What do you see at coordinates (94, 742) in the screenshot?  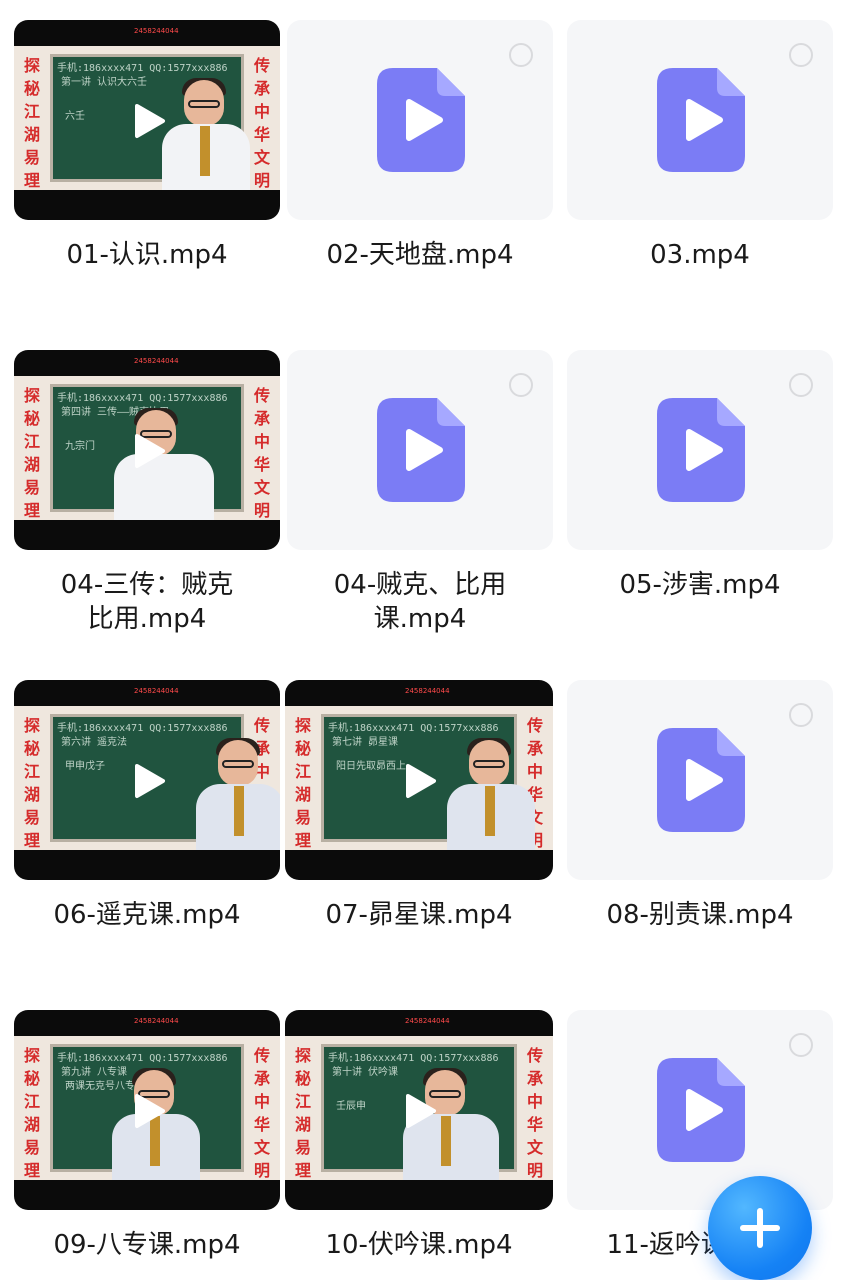 I see `board-text: 第六讲 遥克法` at bounding box center [94, 742].